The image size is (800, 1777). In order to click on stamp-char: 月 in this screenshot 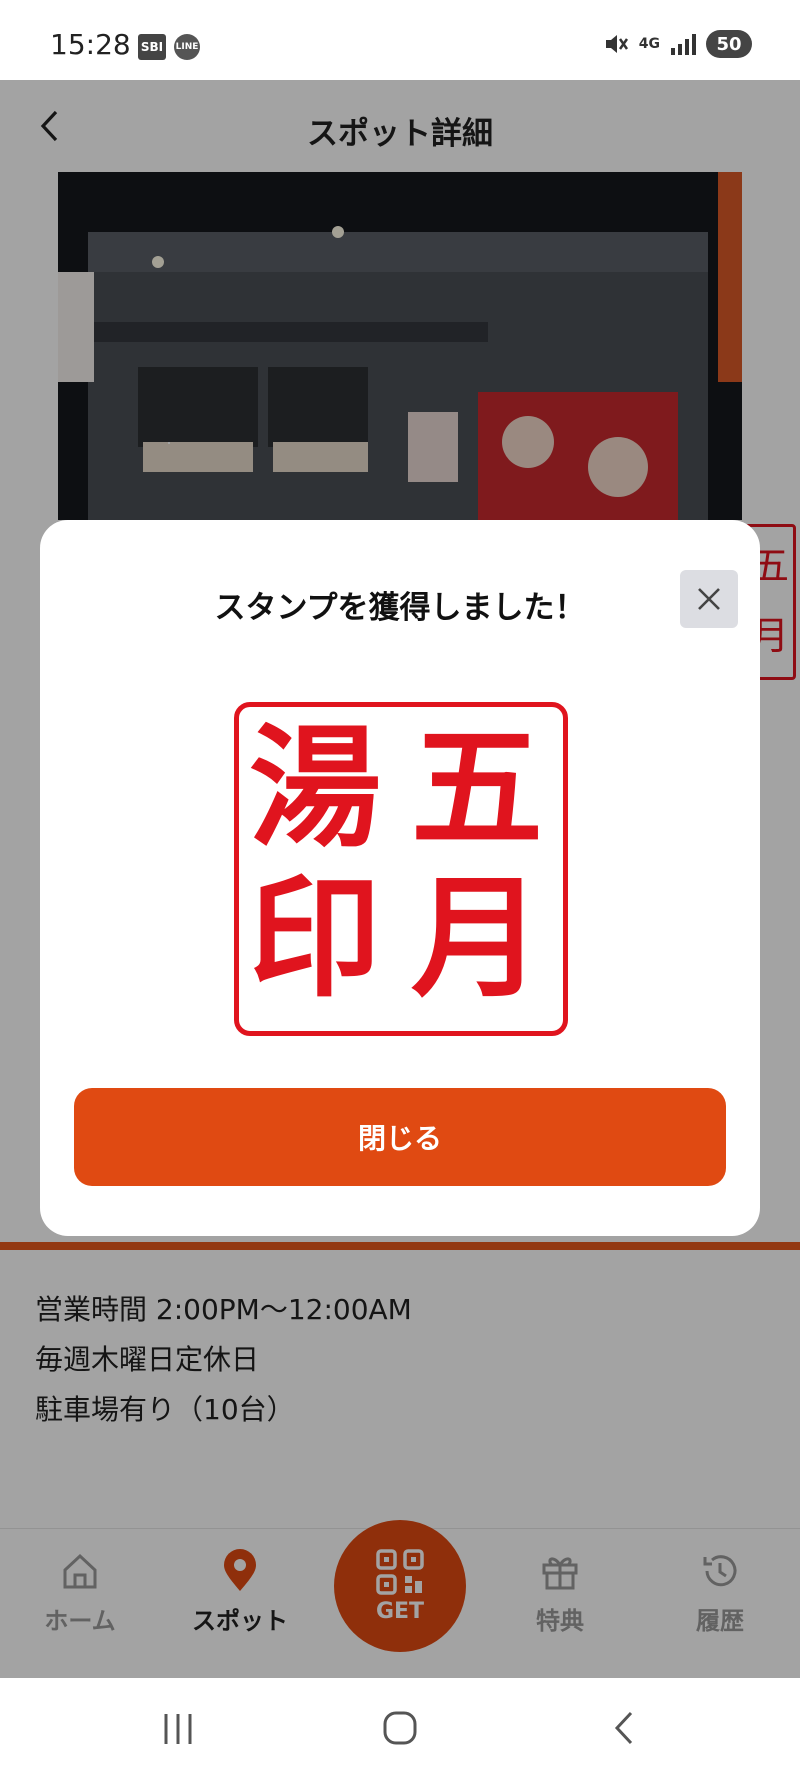, I will do `click(477, 938)`.